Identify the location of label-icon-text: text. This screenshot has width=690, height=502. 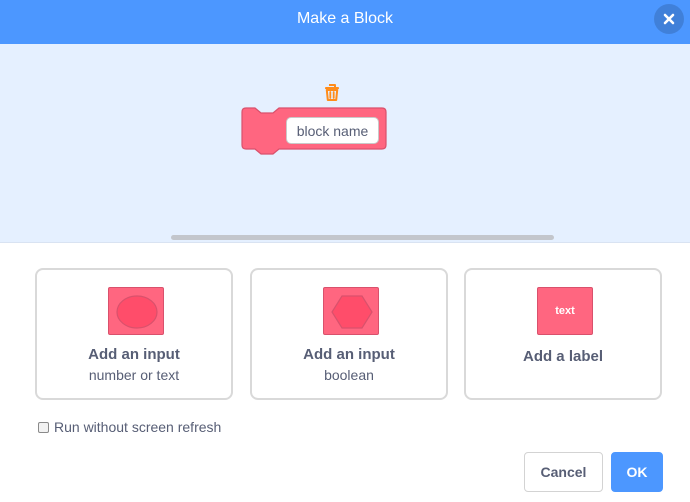
(565, 311).